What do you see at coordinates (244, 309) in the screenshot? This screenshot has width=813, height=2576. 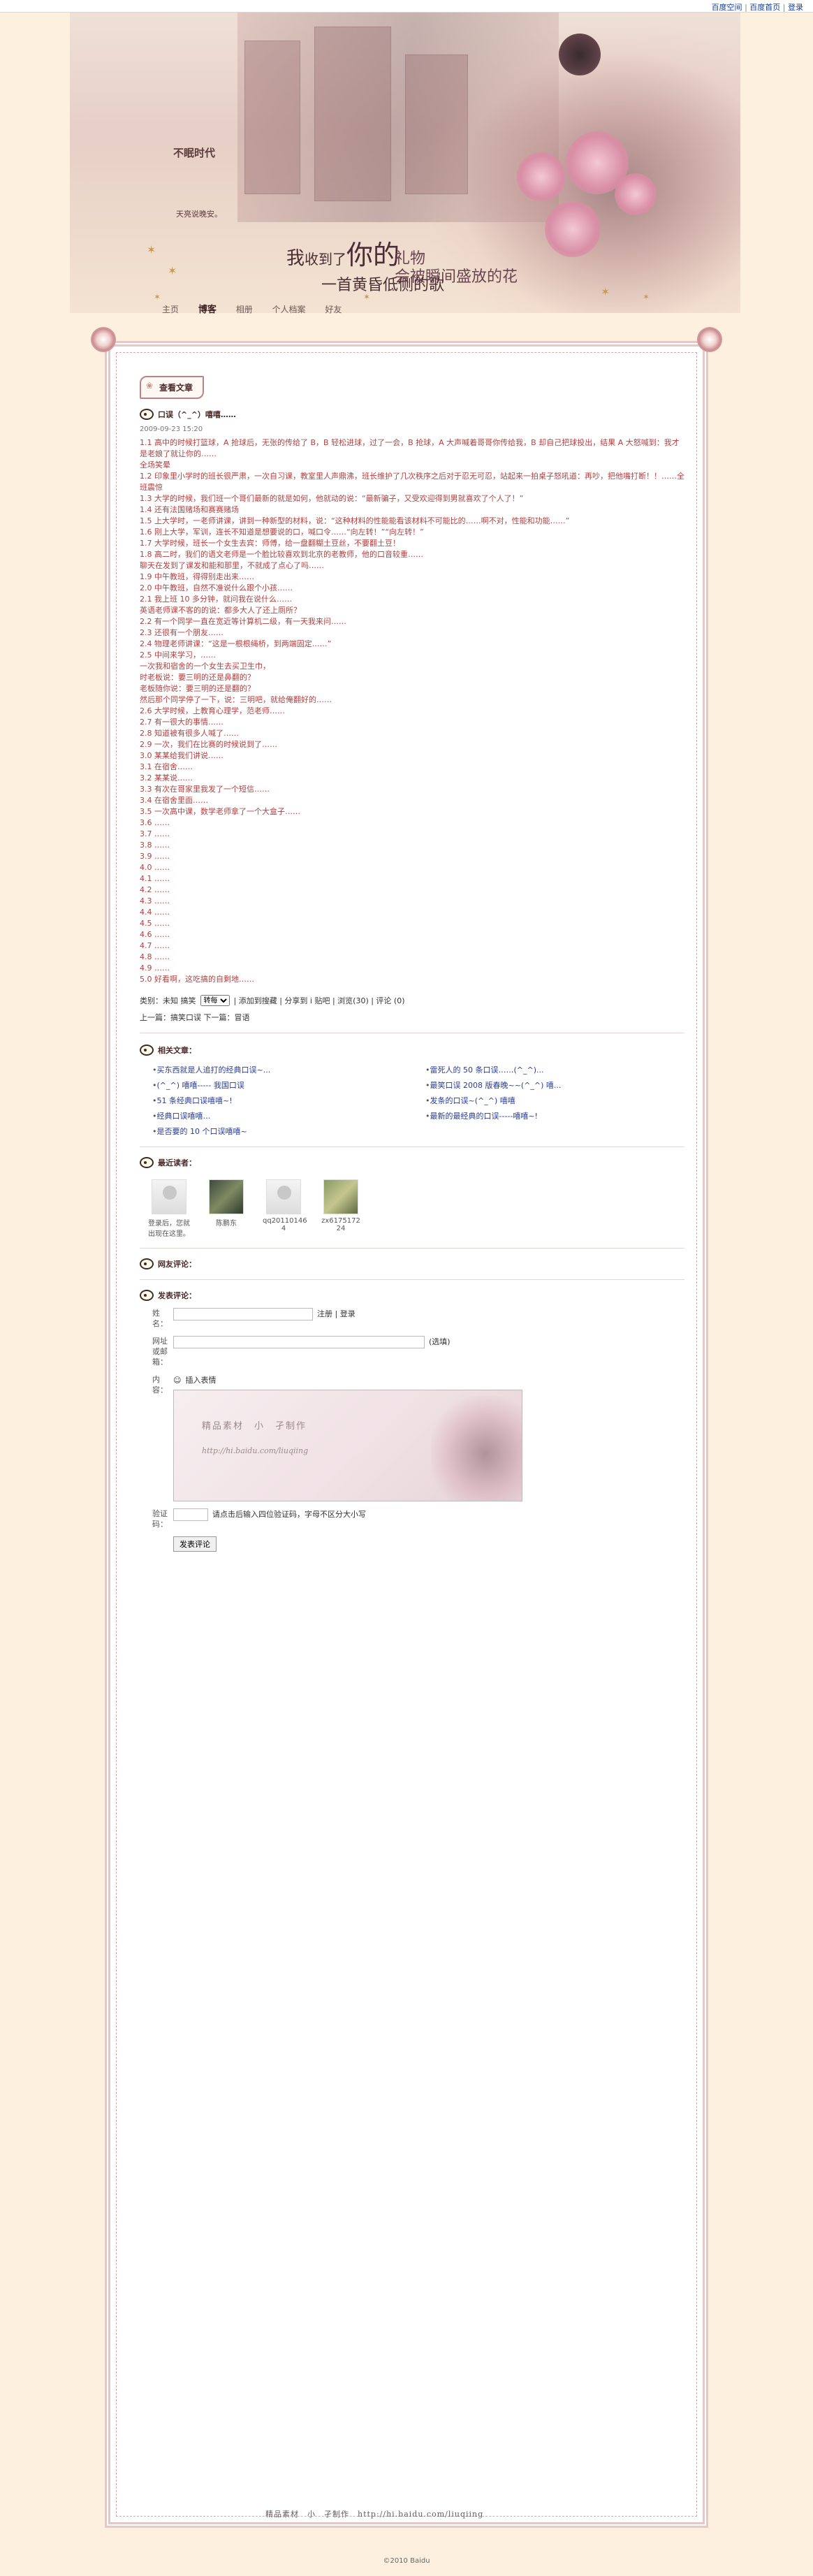 I see `nav-item-album: 相册` at bounding box center [244, 309].